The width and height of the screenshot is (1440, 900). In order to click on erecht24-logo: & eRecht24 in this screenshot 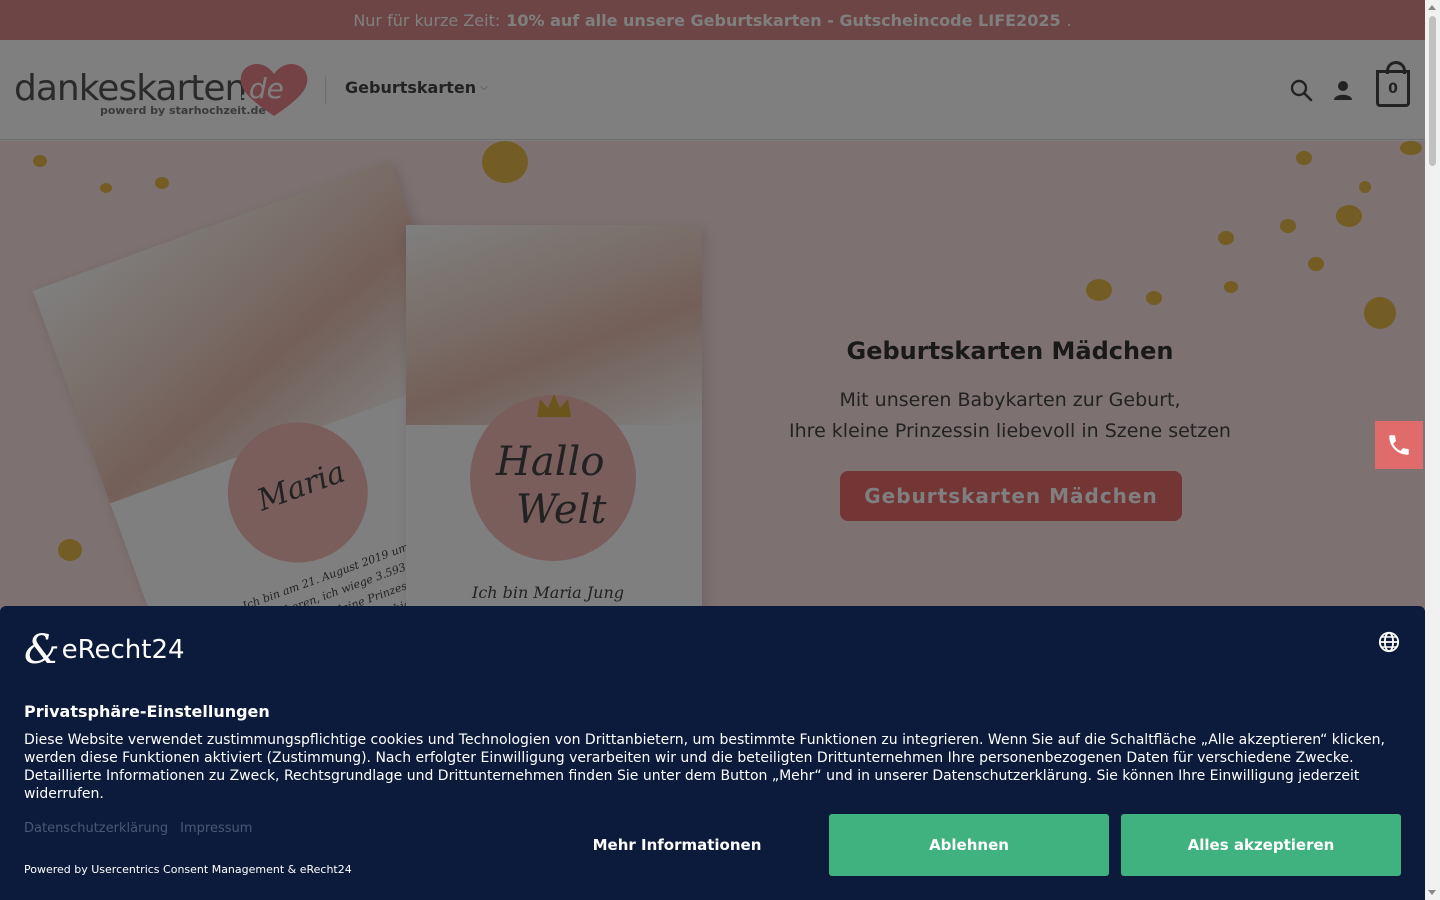, I will do `click(104, 650)`.